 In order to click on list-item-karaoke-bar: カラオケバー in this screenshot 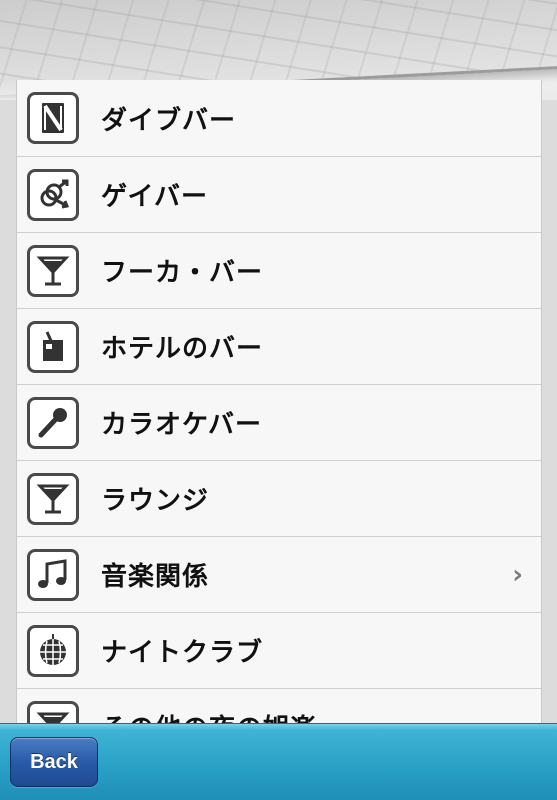, I will do `click(279, 423)`.